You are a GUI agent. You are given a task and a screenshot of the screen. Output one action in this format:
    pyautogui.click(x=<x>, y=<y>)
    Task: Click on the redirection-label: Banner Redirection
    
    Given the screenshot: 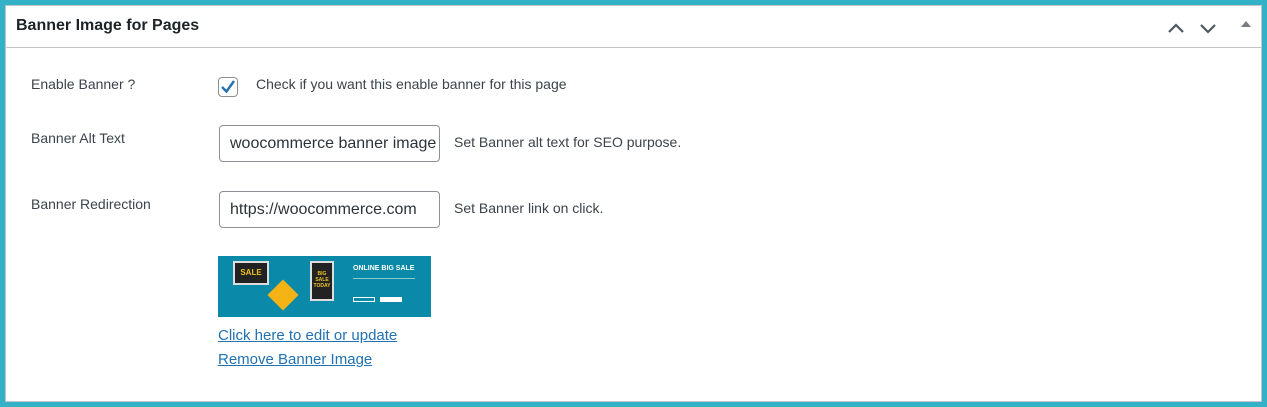 What is the action you would take?
    pyautogui.click(x=91, y=204)
    